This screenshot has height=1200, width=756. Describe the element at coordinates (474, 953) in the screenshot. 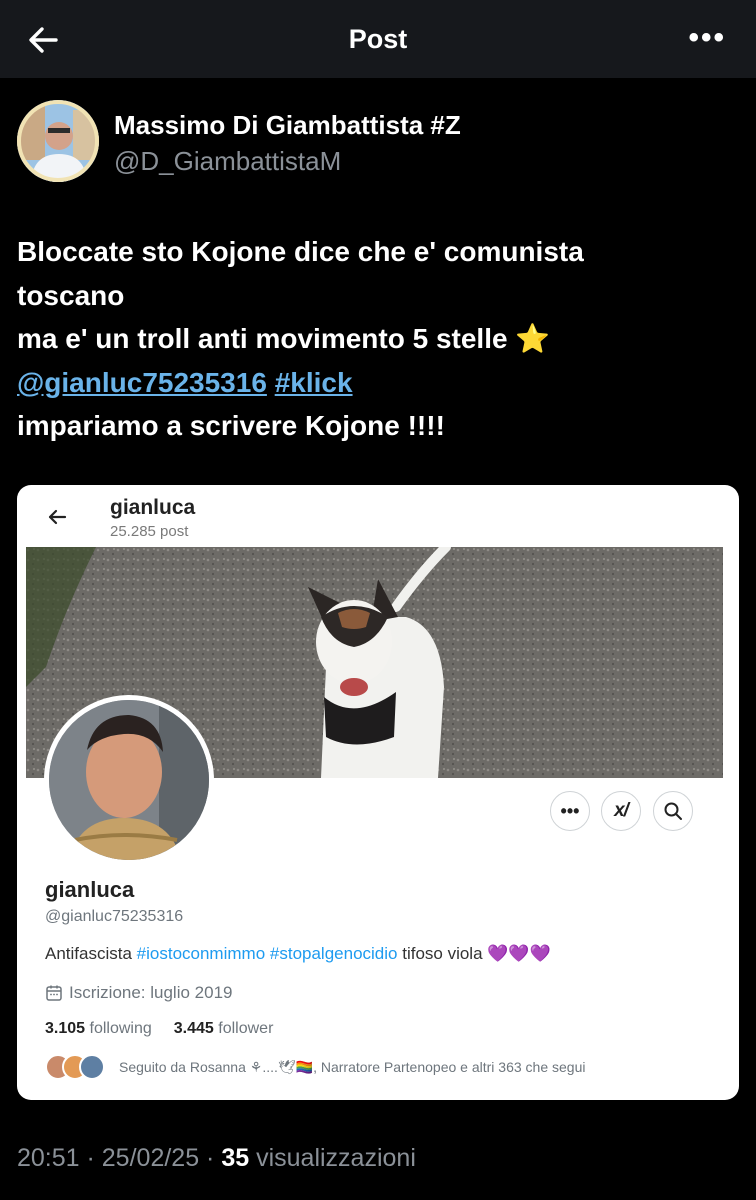

I see `bio-text: tifoso viola 💜💜💜` at that location.